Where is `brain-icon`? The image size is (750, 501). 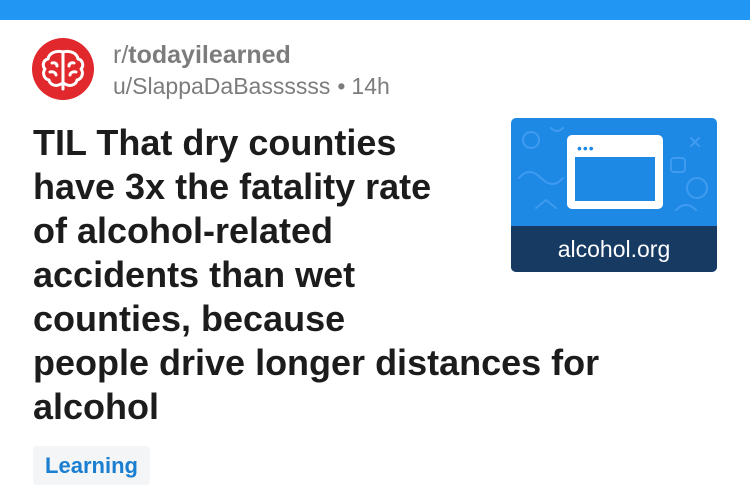 brain-icon is located at coordinates (63, 70).